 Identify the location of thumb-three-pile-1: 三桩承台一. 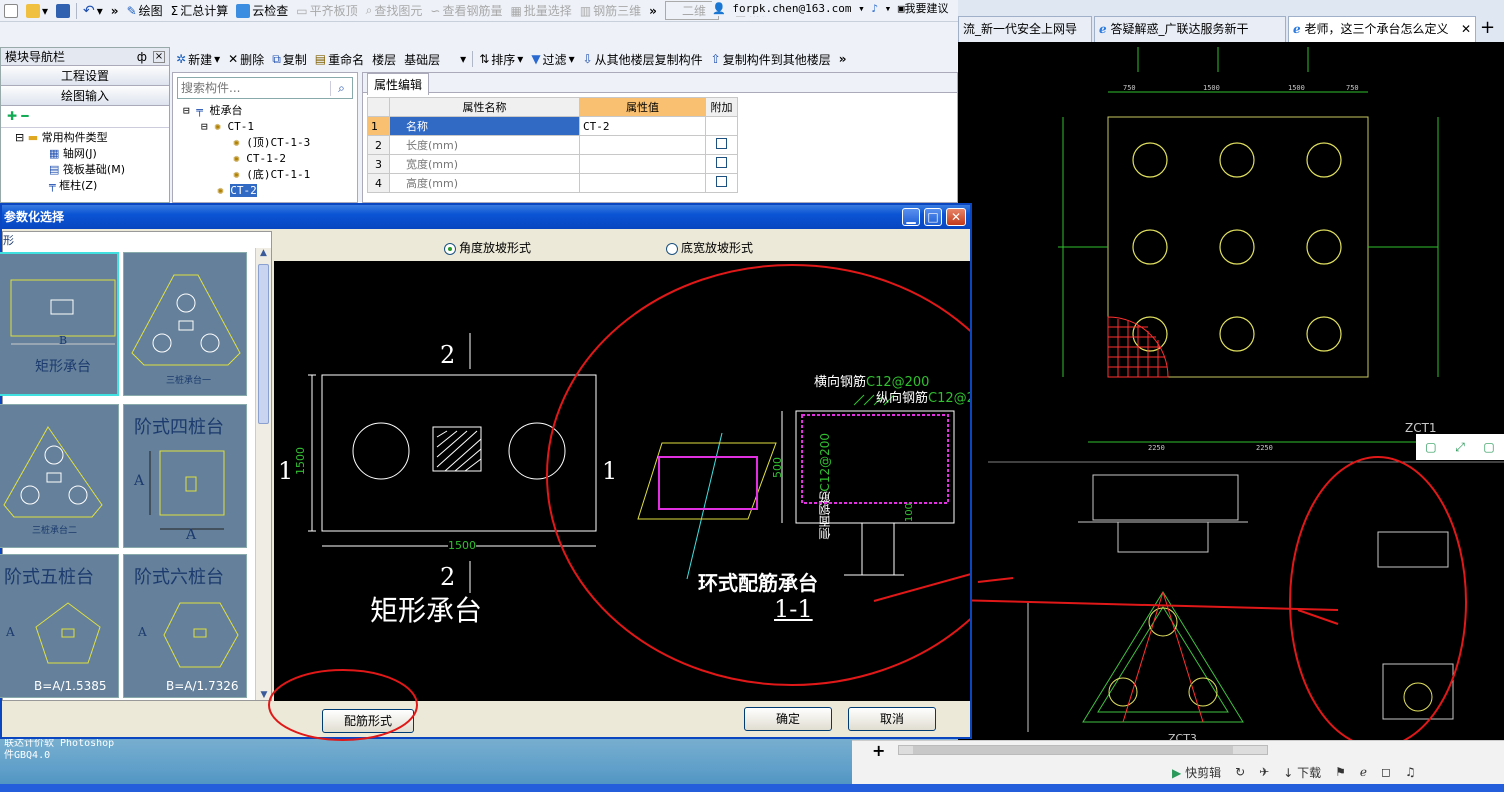
(185, 324).